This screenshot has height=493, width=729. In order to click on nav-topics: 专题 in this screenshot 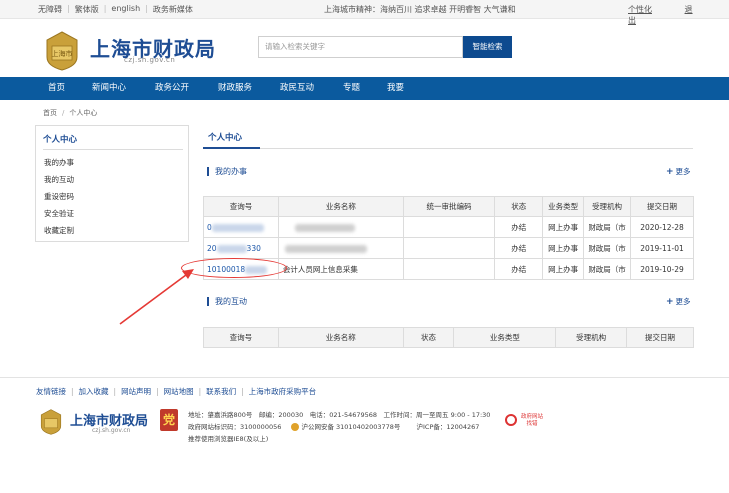, I will do `click(351, 88)`.